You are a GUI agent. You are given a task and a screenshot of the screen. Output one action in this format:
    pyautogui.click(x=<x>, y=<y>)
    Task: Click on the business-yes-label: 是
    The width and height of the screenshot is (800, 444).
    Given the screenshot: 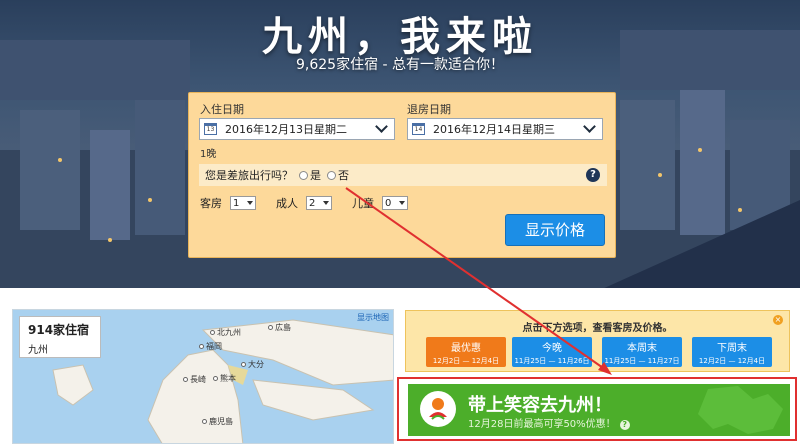 What is the action you would take?
    pyautogui.click(x=315, y=175)
    